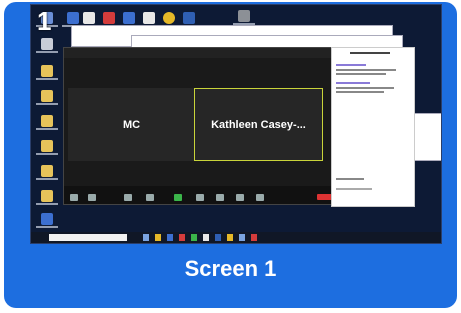 Image resolution: width=461 pixels, height=313 pixels. I want to click on participant-tile: MC, so click(131, 124).